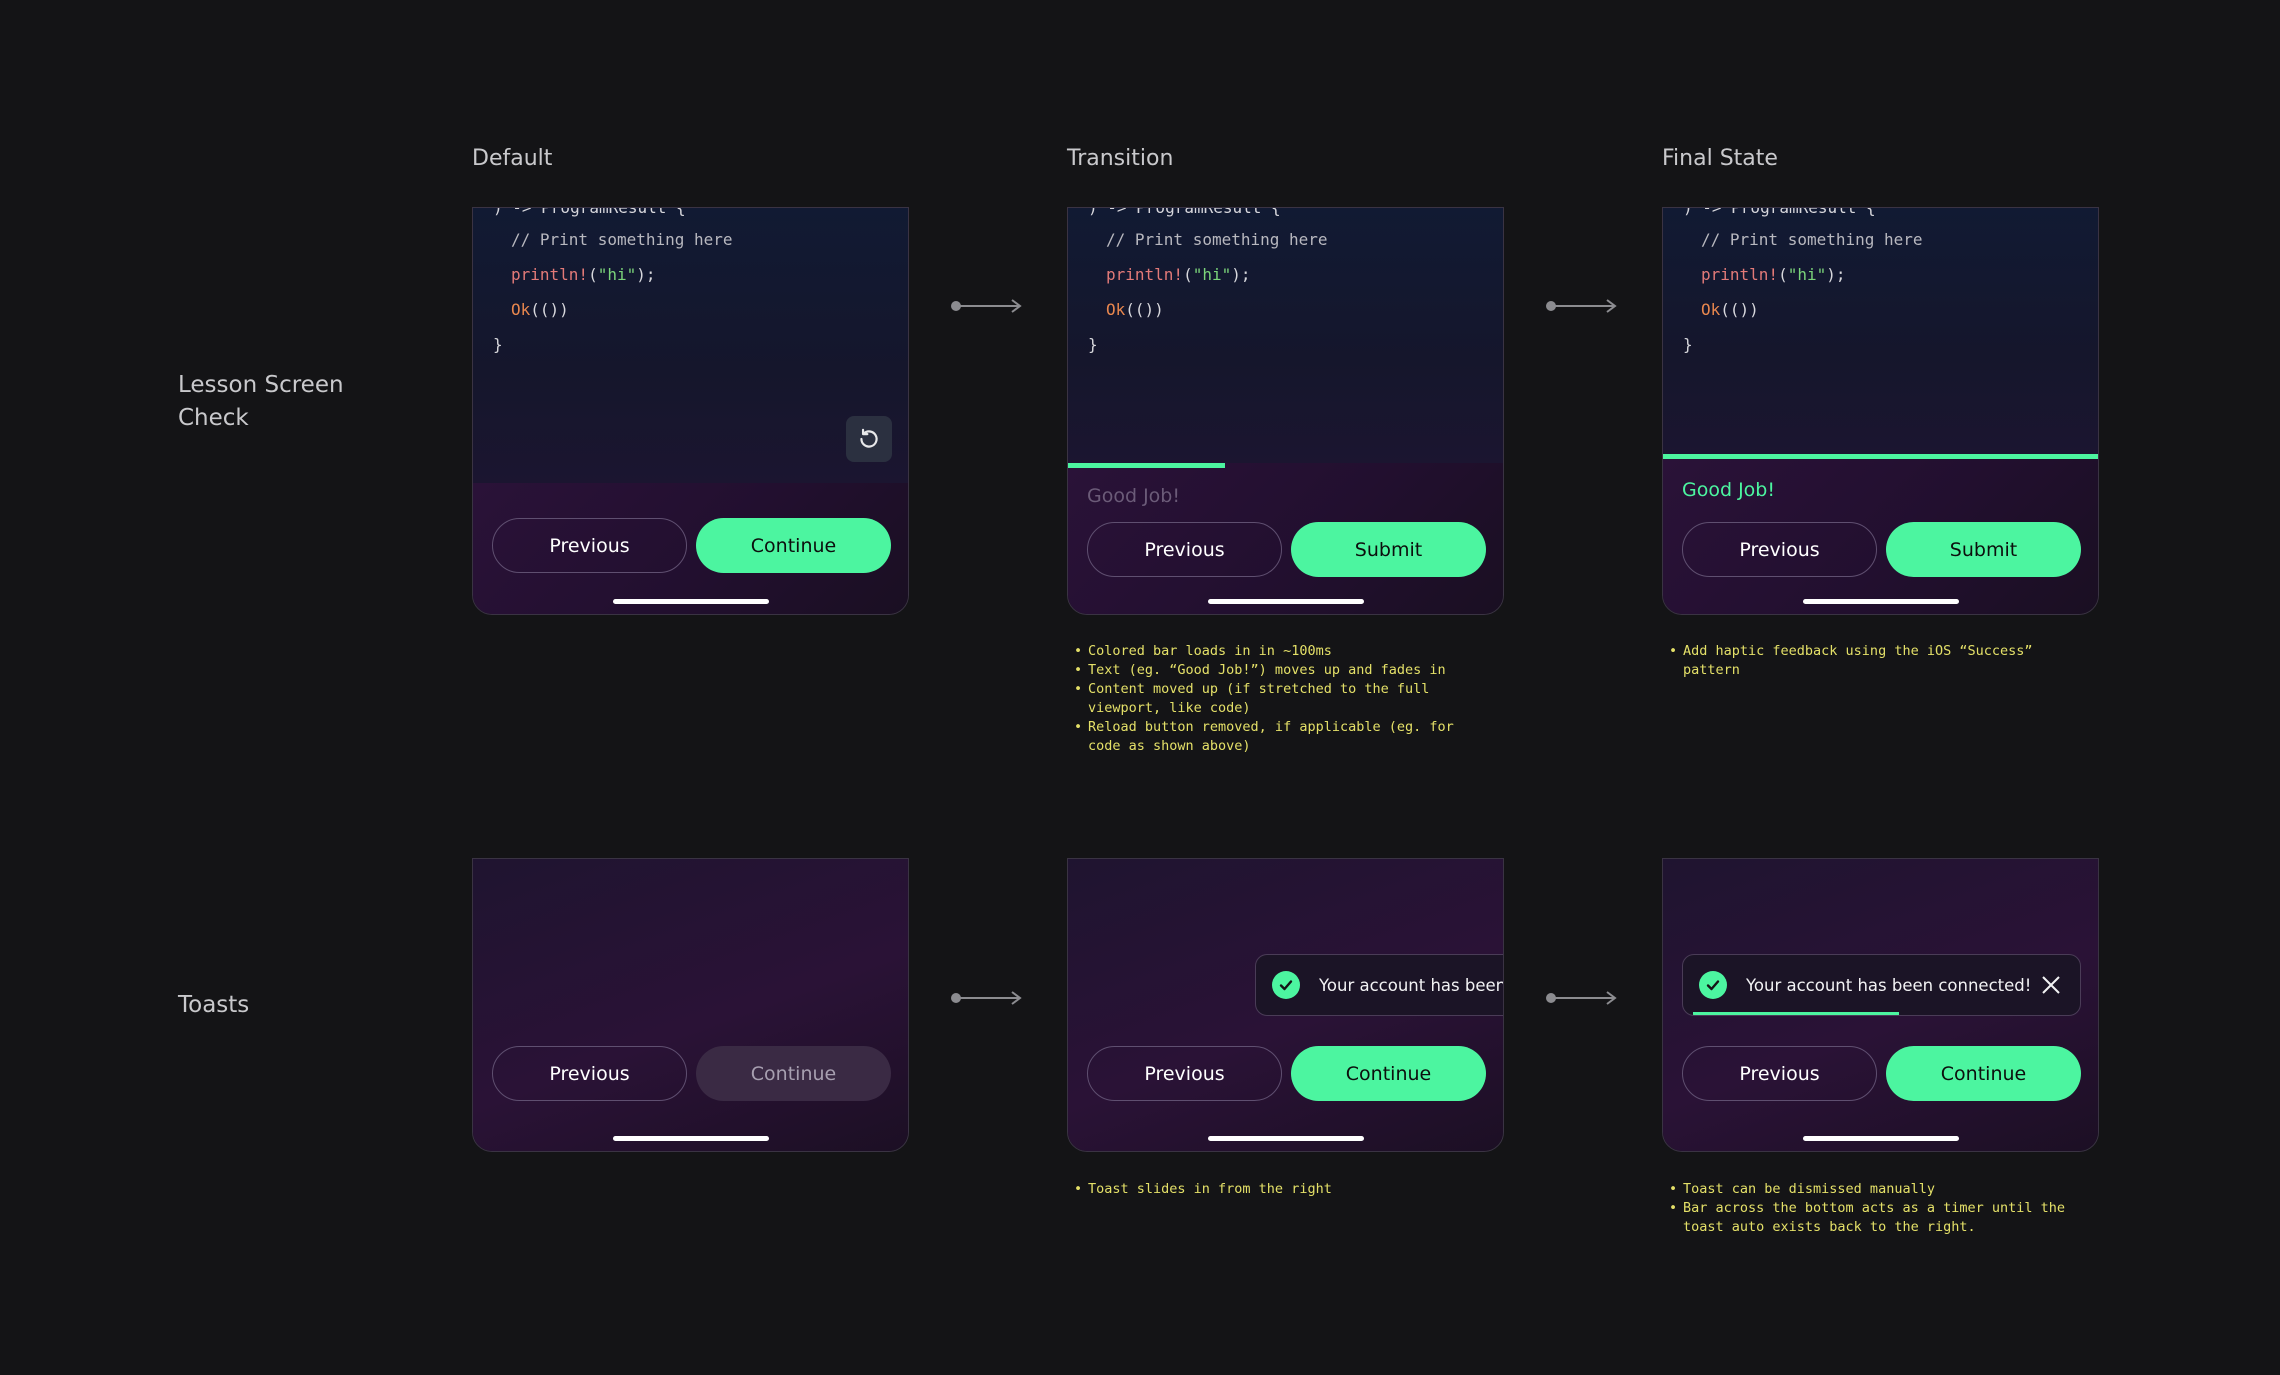 This screenshot has width=2280, height=1375. I want to click on continue-button-disabled: Continue, so click(793, 1073).